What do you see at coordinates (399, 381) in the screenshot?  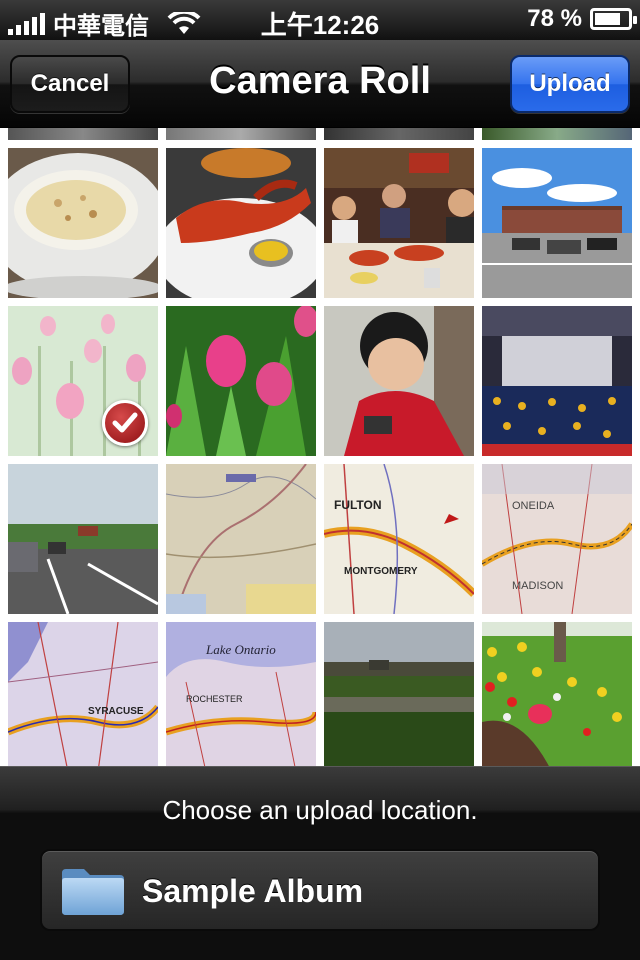 I see `photo-boy-with-phone` at bounding box center [399, 381].